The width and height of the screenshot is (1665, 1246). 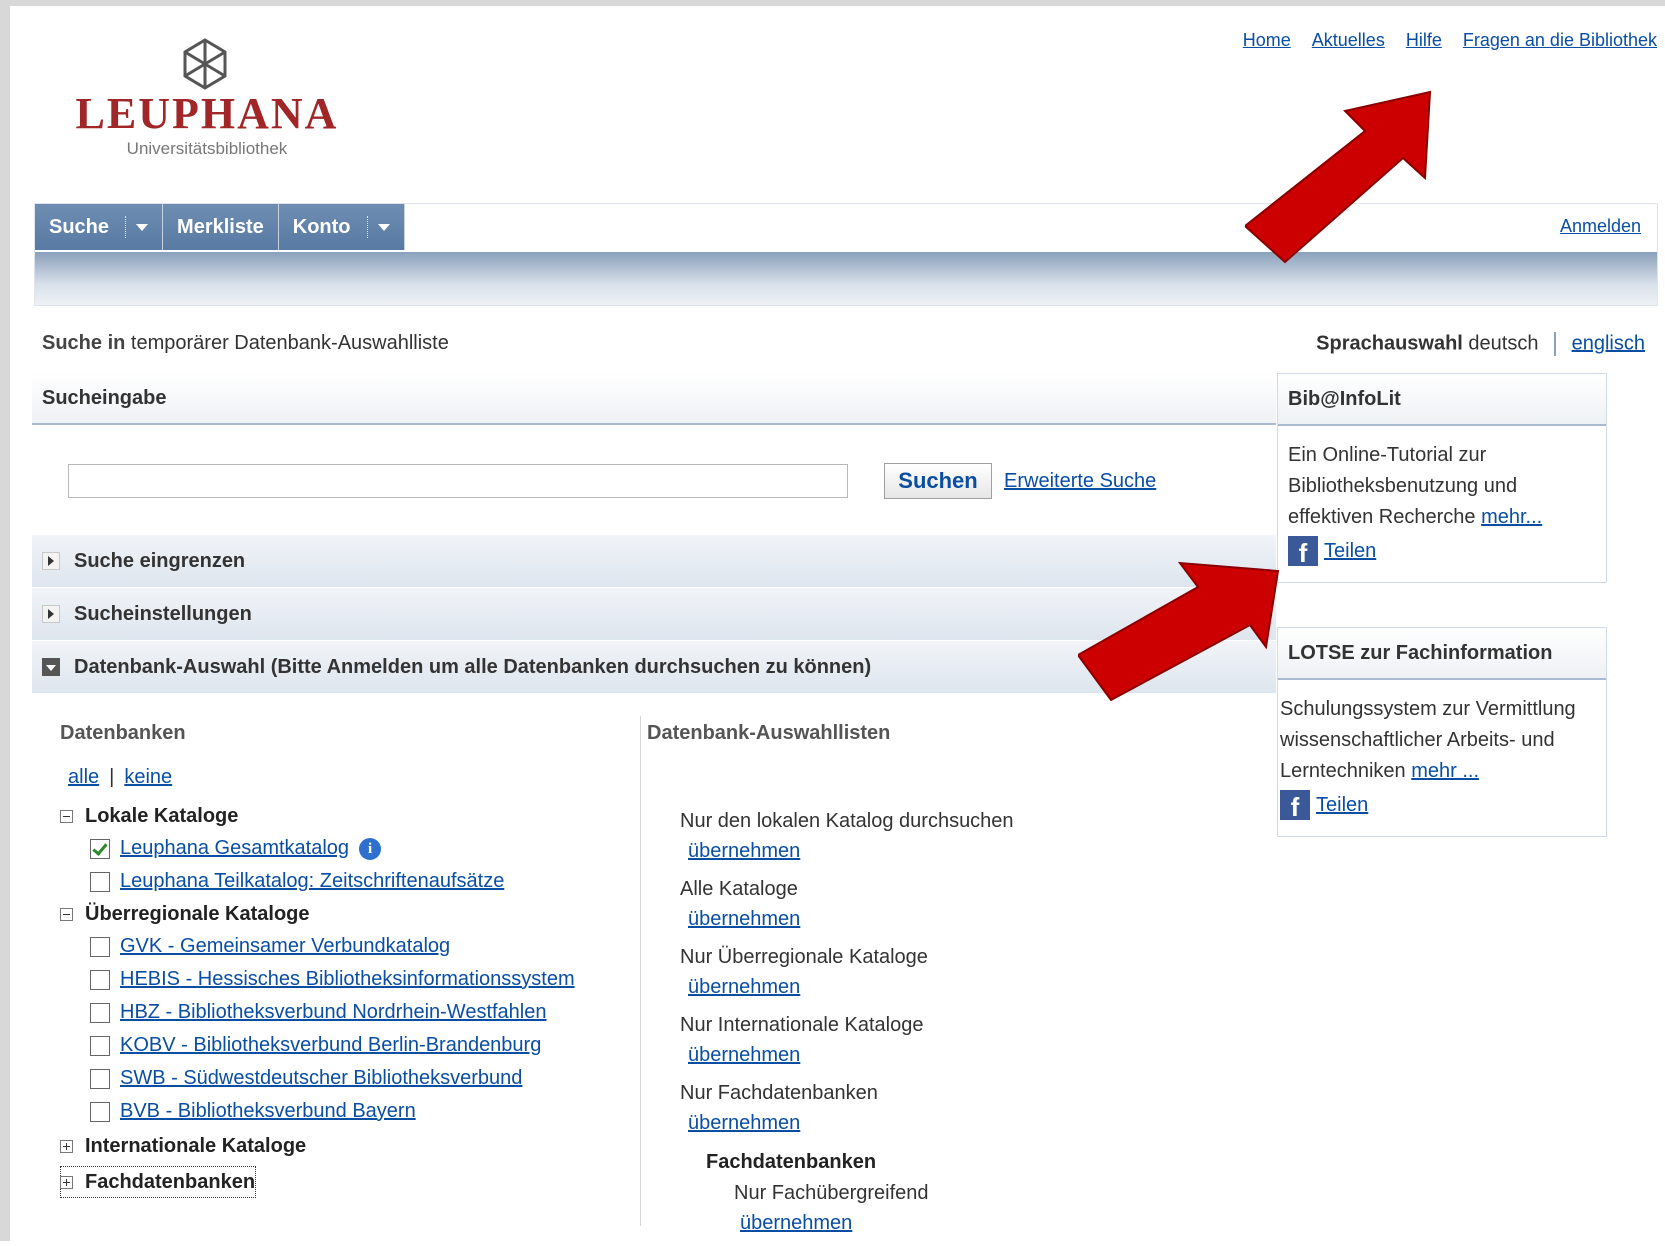 I want to click on tab-watchlist-label: Merkliste, so click(x=220, y=226).